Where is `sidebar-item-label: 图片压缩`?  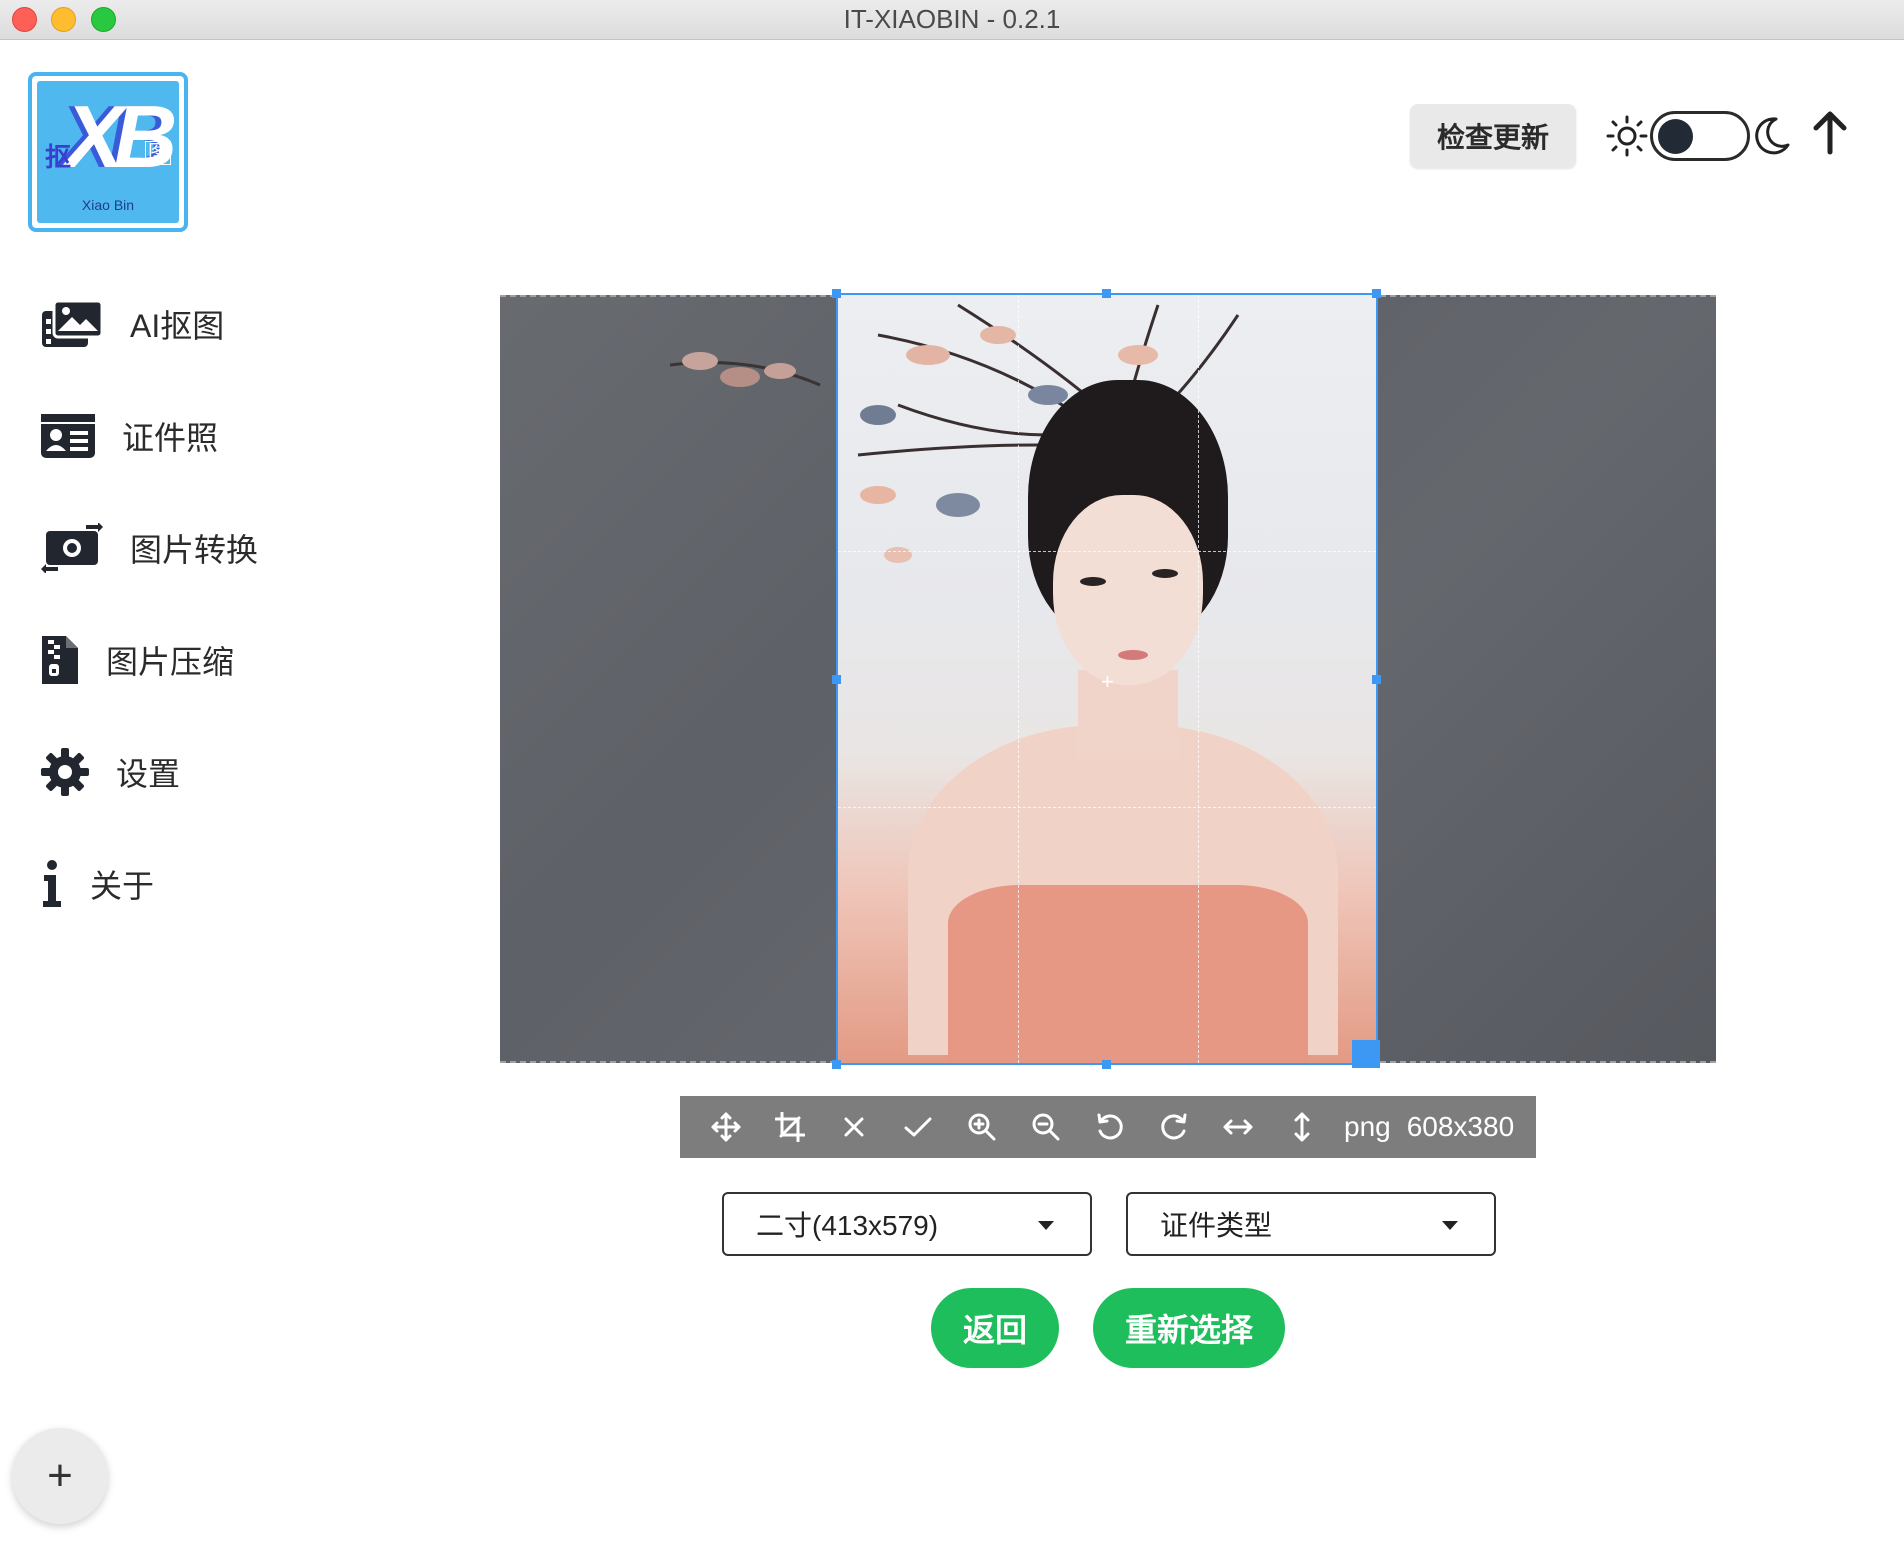
sidebar-item-label: 图片压缩 is located at coordinates (170, 662).